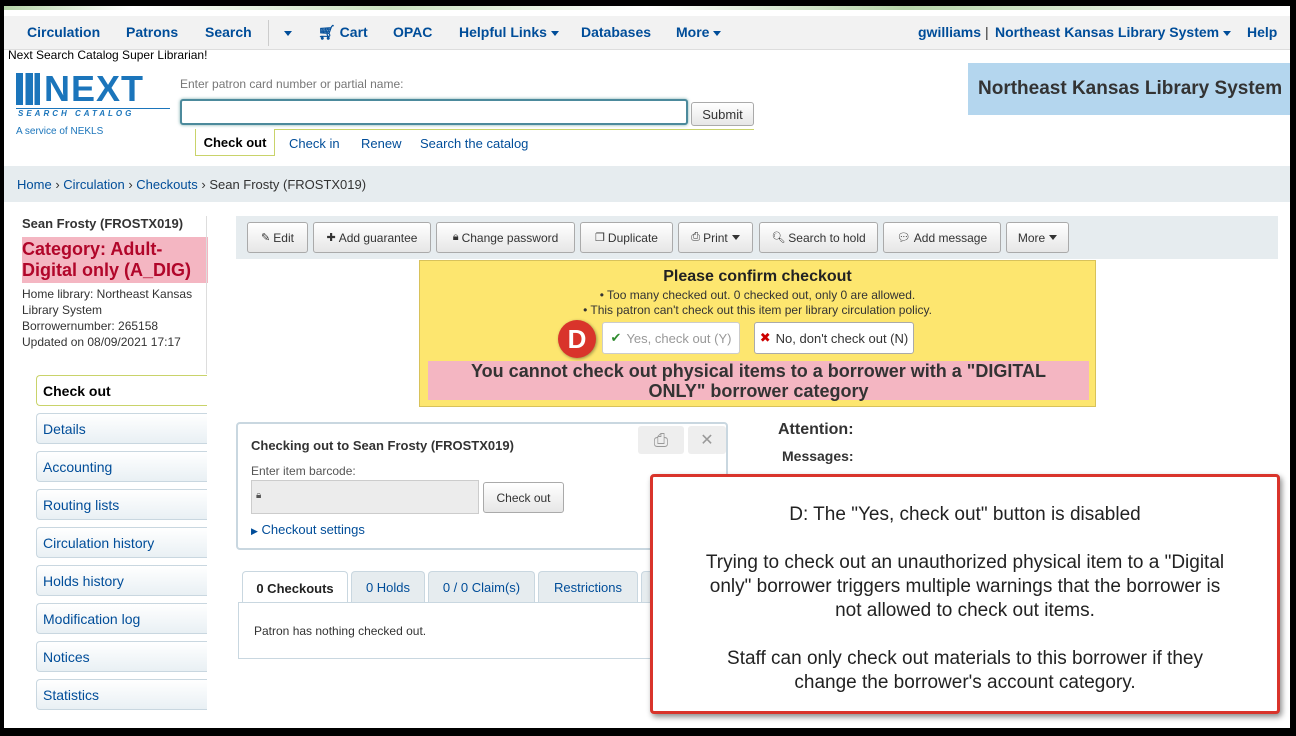  I want to click on patron-name: Sean Frosty (FROSTX019), so click(103, 223).